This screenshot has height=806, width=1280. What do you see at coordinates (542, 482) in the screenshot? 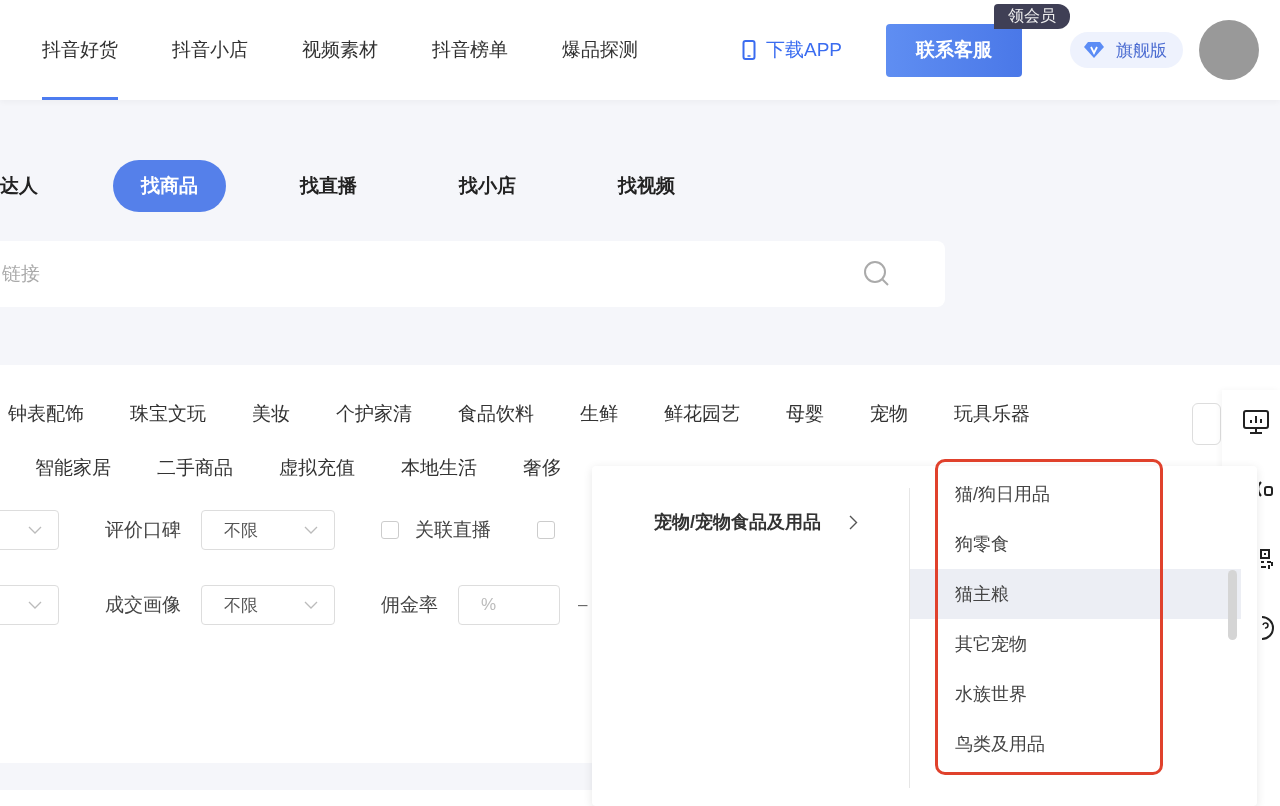
I see `category-link: 奢侈` at bounding box center [542, 482].